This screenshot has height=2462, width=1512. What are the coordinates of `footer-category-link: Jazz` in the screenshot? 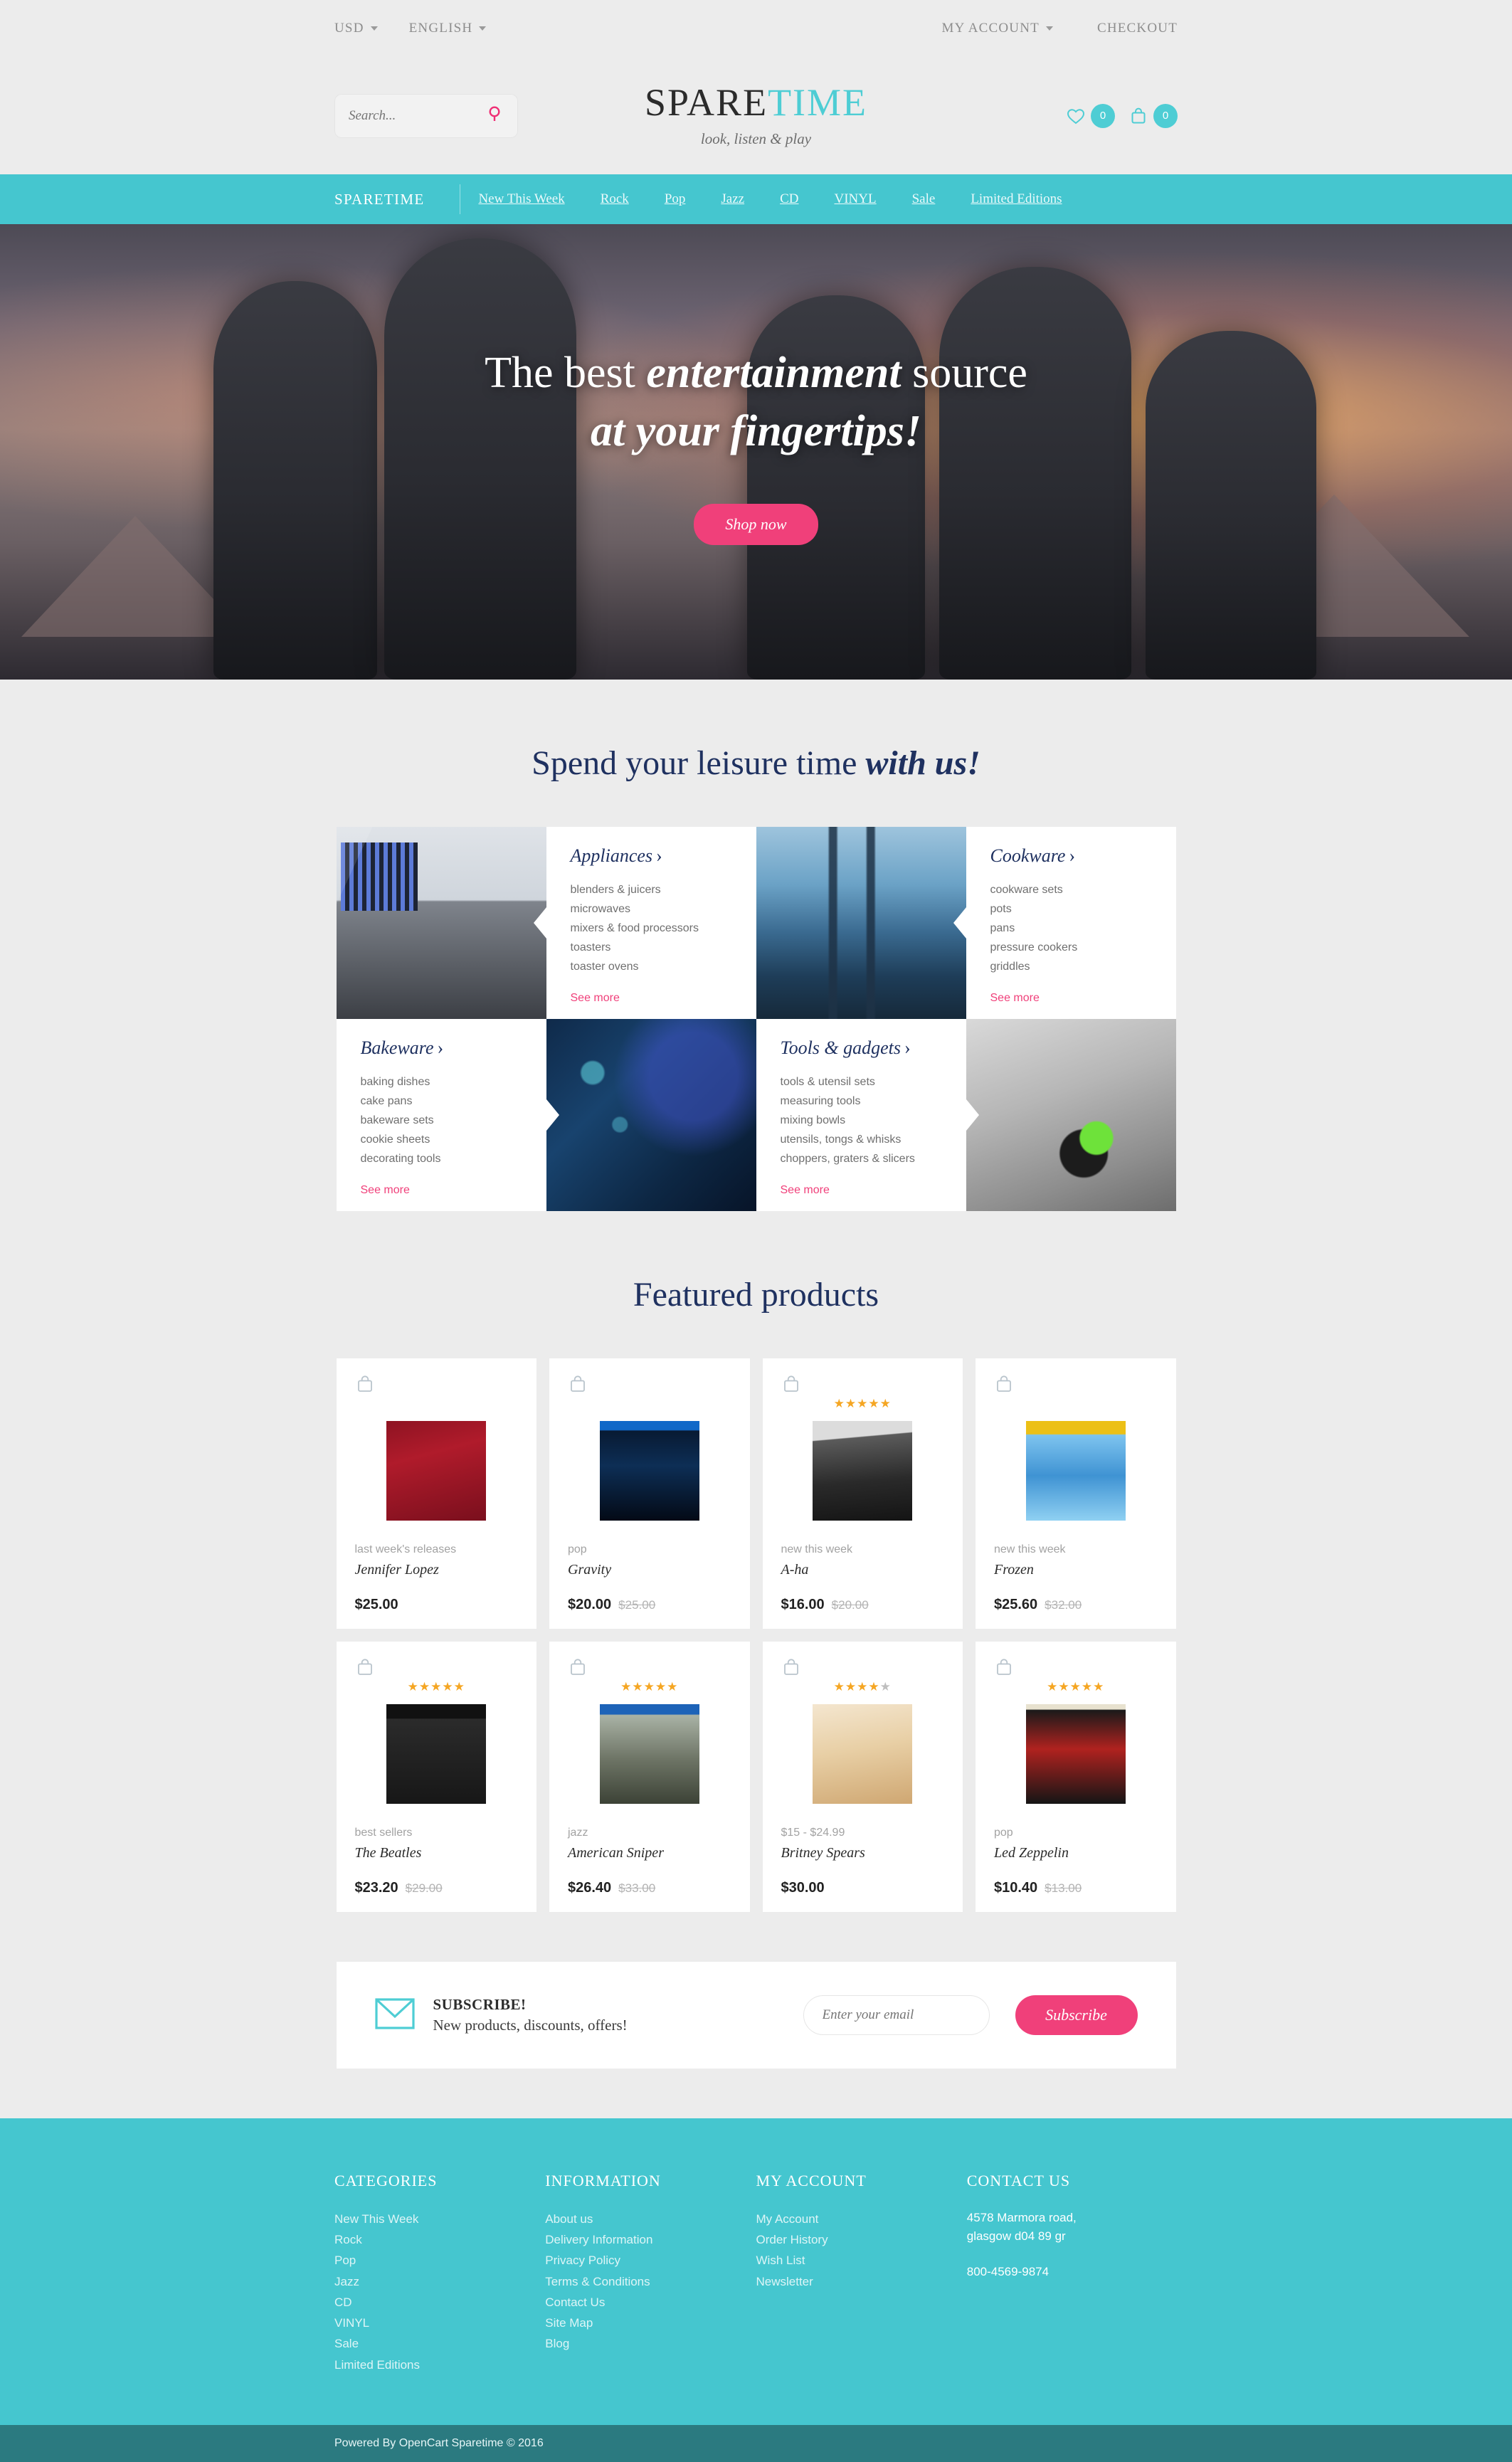 It's located at (439, 2281).